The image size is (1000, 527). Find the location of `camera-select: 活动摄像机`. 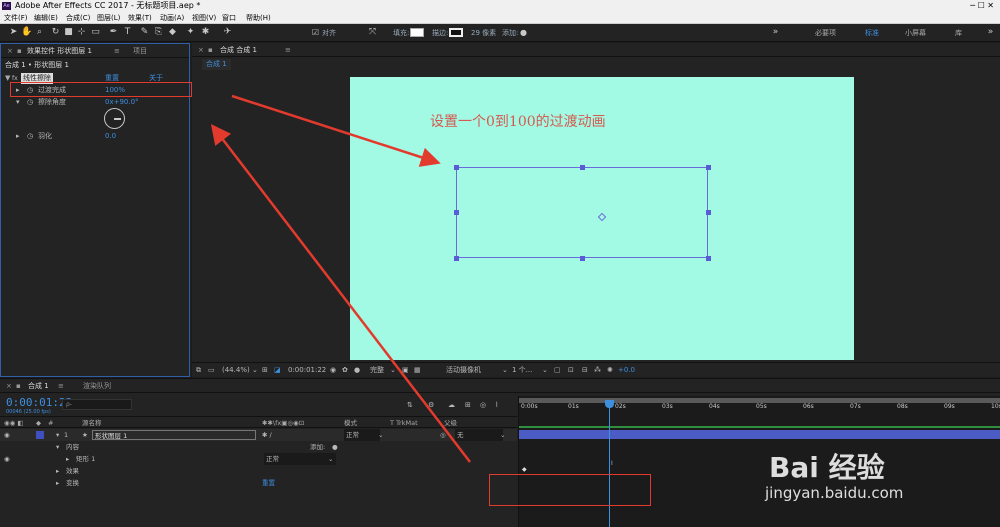

camera-select: 活动摄像机 is located at coordinates (463, 370).